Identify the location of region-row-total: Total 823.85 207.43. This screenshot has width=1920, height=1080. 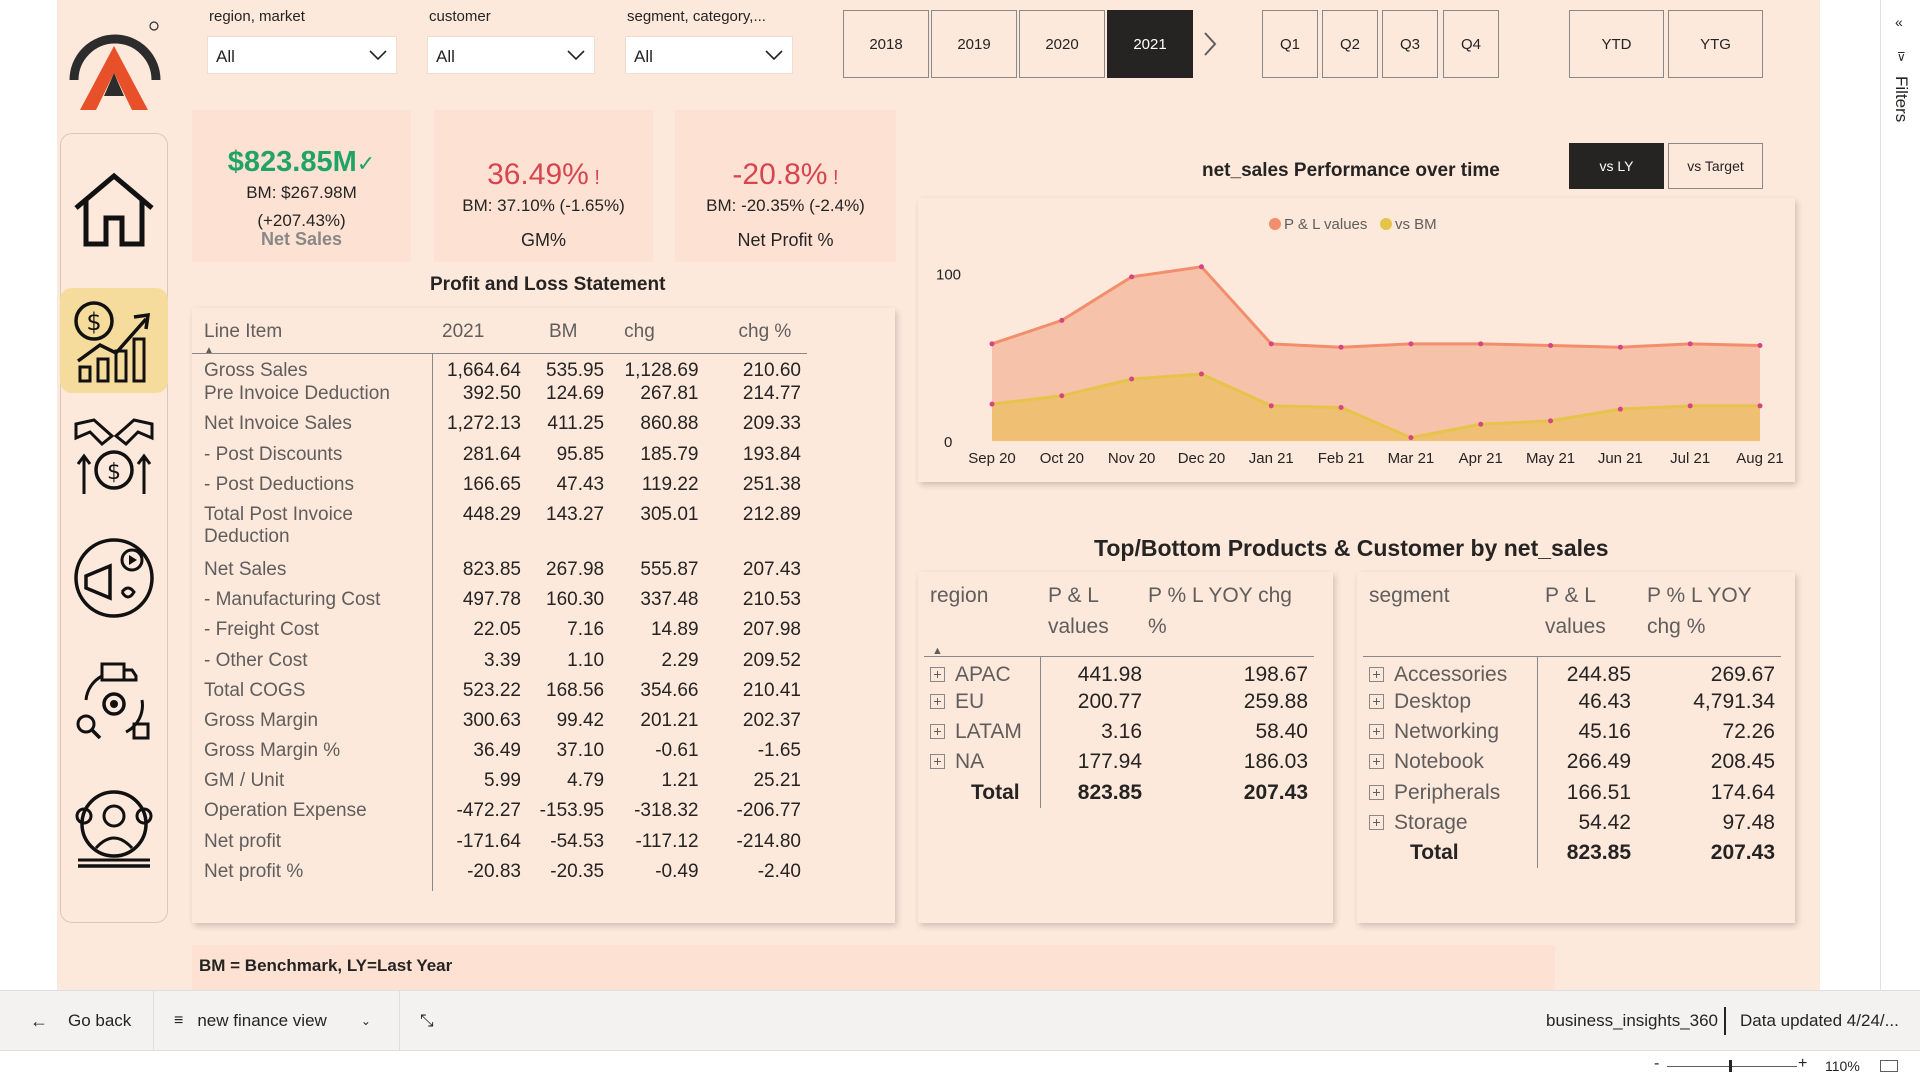
(1119, 792).